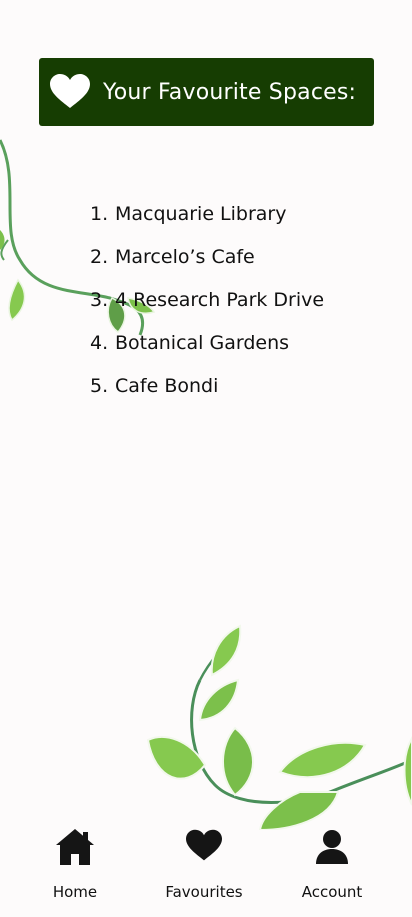 The image size is (412, 917). What do you see at coordinates (99, 257) in the screenshot?
I see `list-item-number: 2.` at bounding box center [99, 257].